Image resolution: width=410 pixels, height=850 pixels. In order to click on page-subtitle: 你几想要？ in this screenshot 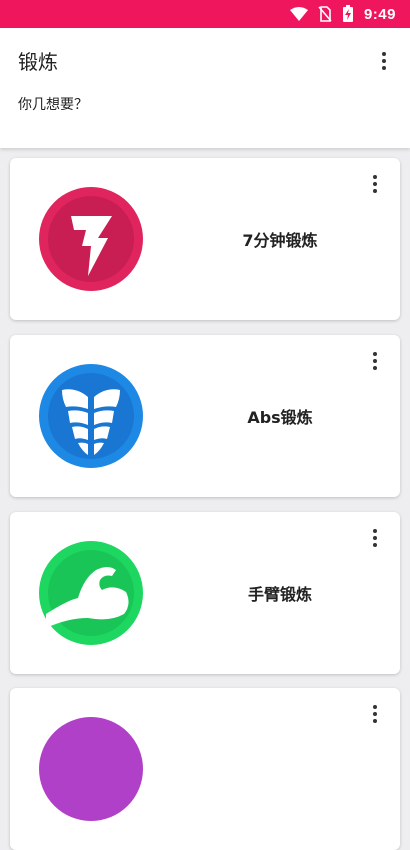, I will do `click(53, 105)`.